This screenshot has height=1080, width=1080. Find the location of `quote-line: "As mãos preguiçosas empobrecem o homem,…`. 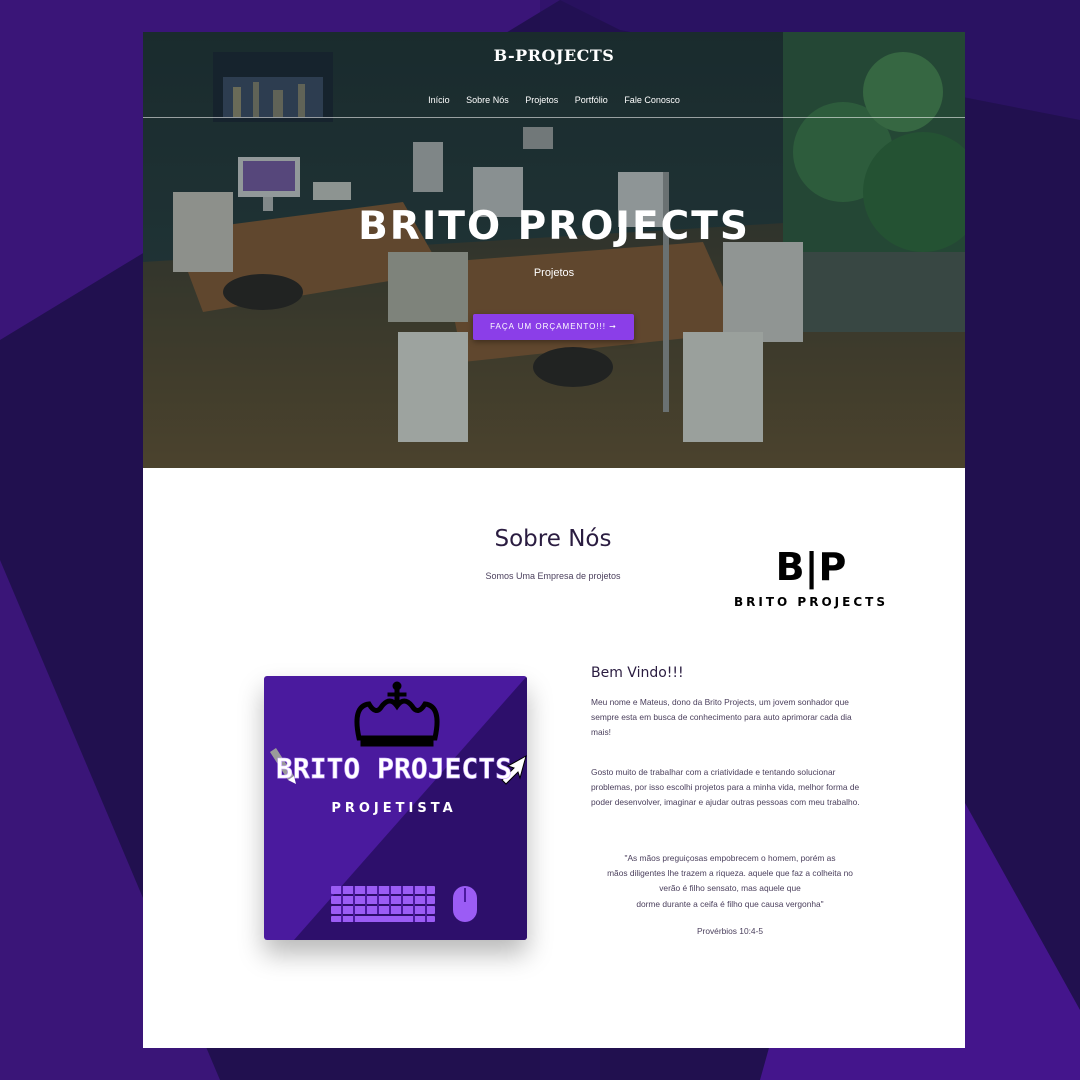

quote-line: "As mãos preguiçosas empobrecem o homem,… is located at coordinates (730, 858).